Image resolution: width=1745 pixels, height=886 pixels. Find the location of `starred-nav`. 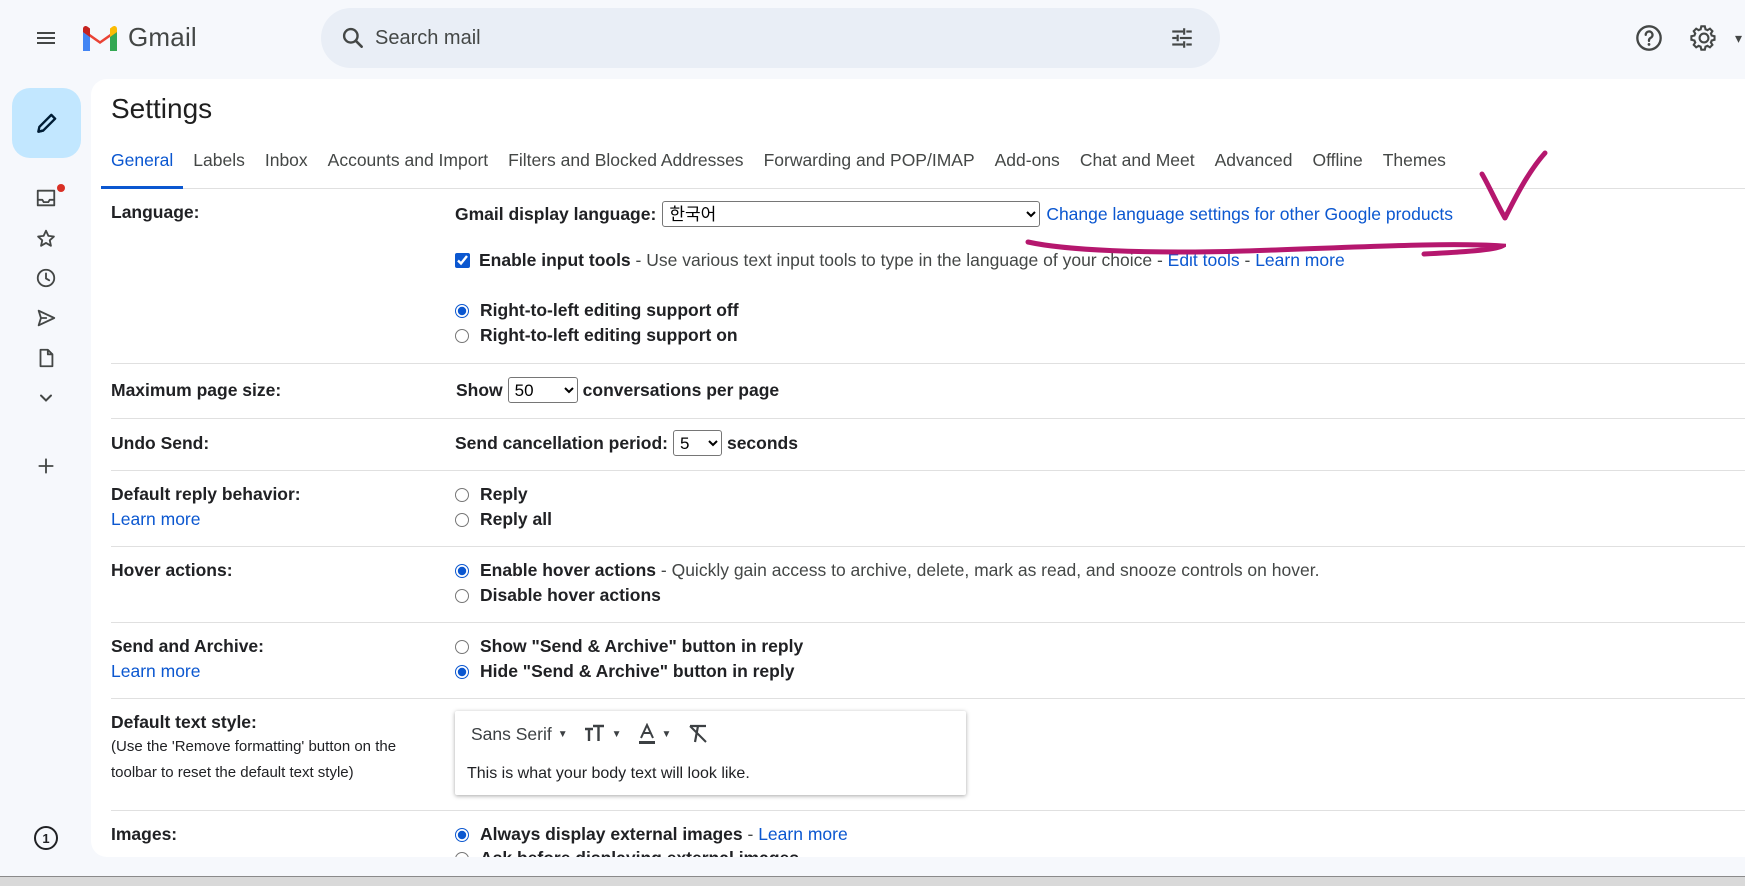

starred-nav is located at coordinates (46, 239).